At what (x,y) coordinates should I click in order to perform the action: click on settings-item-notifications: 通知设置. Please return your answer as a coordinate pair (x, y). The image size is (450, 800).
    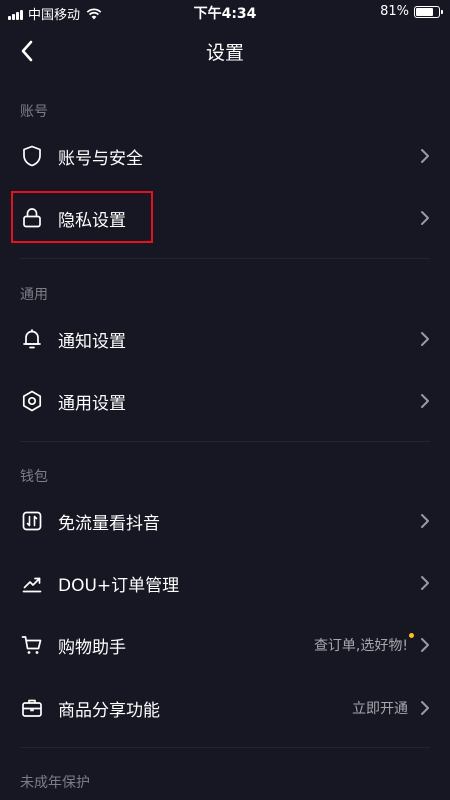
    Looking at the image, I should click on (225, 339).